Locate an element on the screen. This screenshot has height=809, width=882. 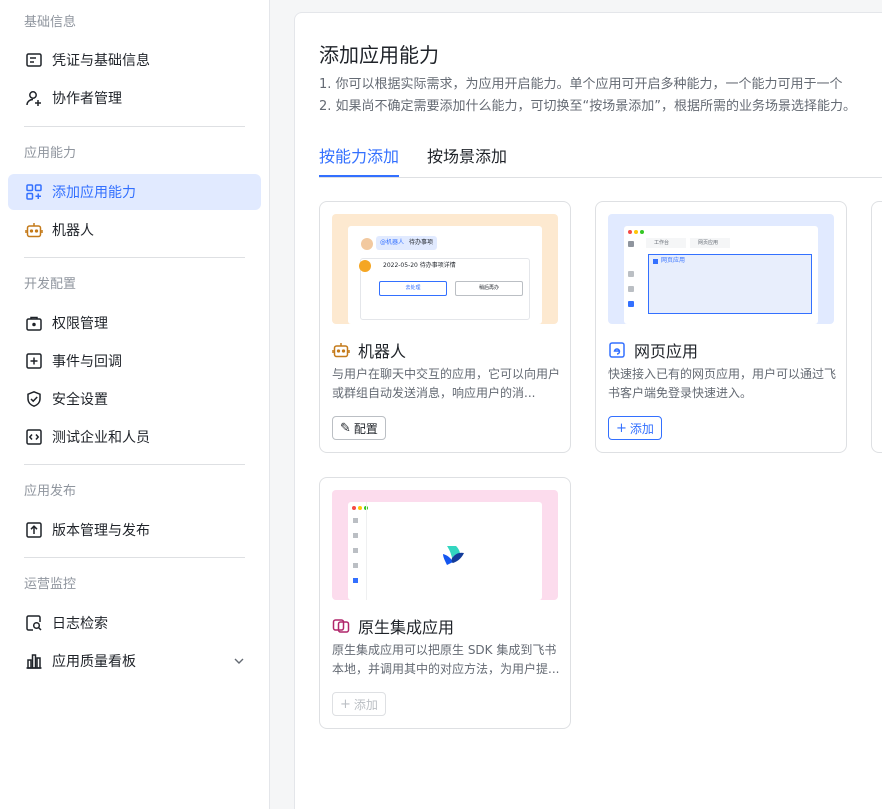
native-preview-image is located at coordinates (445, 545).